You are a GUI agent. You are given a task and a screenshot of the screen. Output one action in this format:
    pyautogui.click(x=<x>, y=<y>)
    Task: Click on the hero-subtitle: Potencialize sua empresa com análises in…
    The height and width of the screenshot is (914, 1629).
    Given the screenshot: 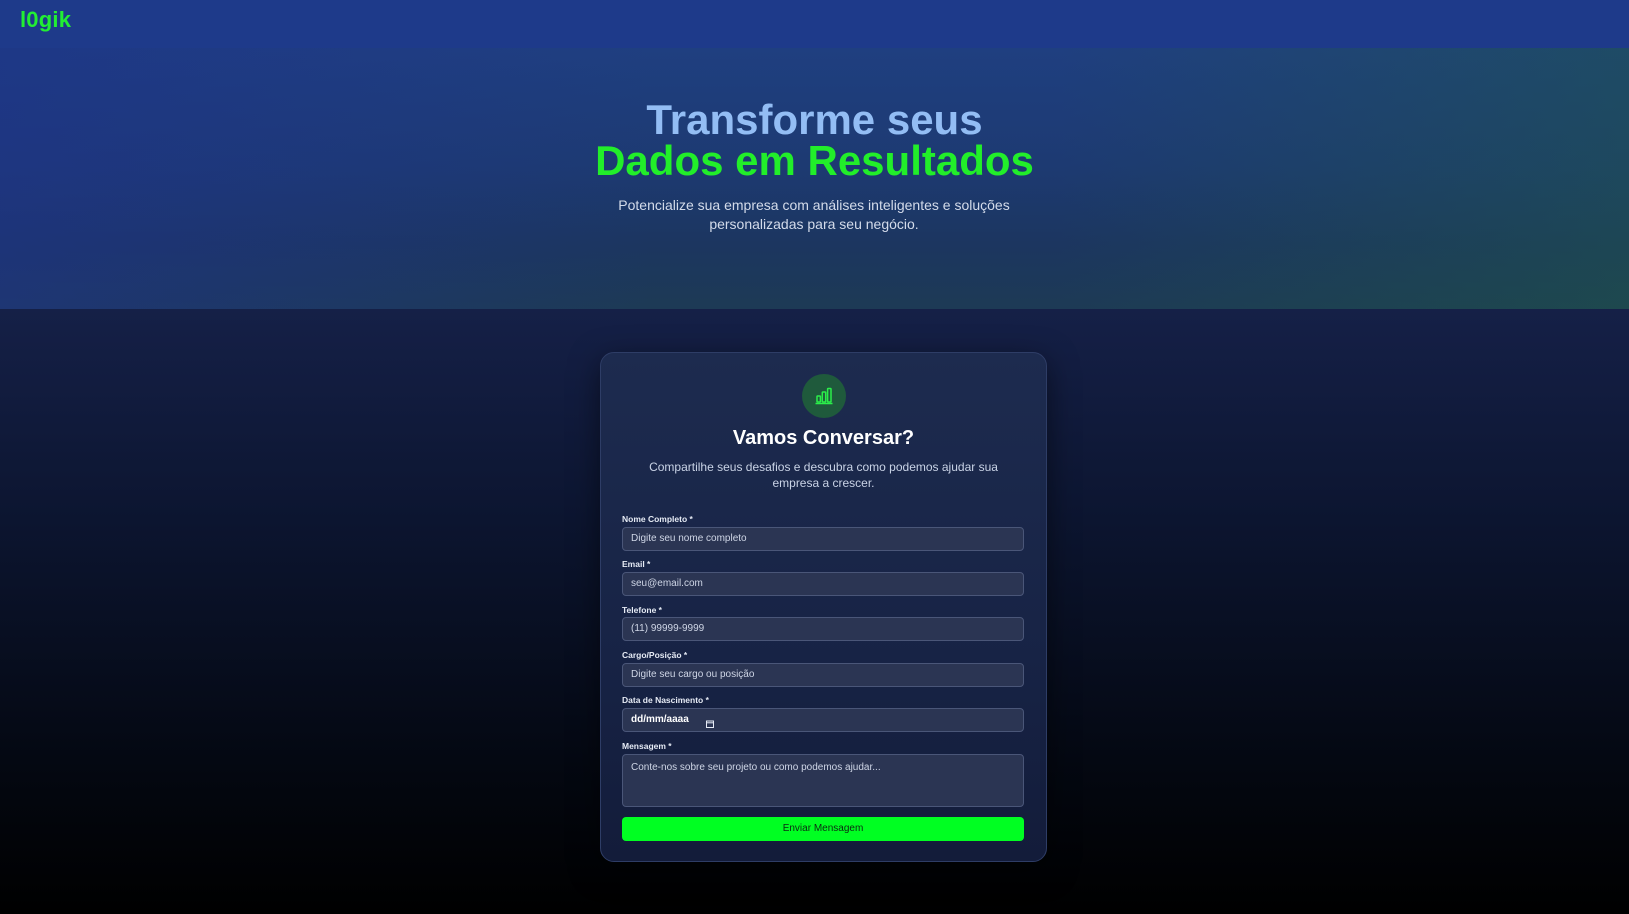 What is the action you would take?
    pyautogui.click(x=814, y=214)
    